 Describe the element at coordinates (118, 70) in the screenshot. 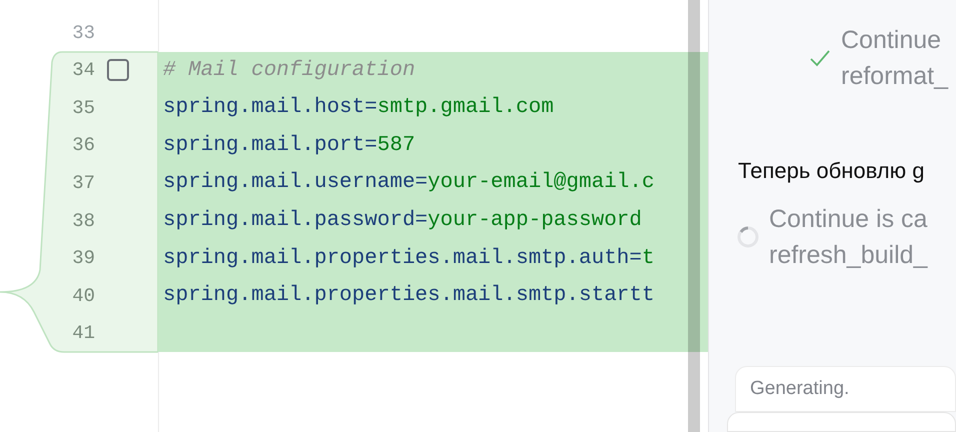

I see `checkbox` at that location.